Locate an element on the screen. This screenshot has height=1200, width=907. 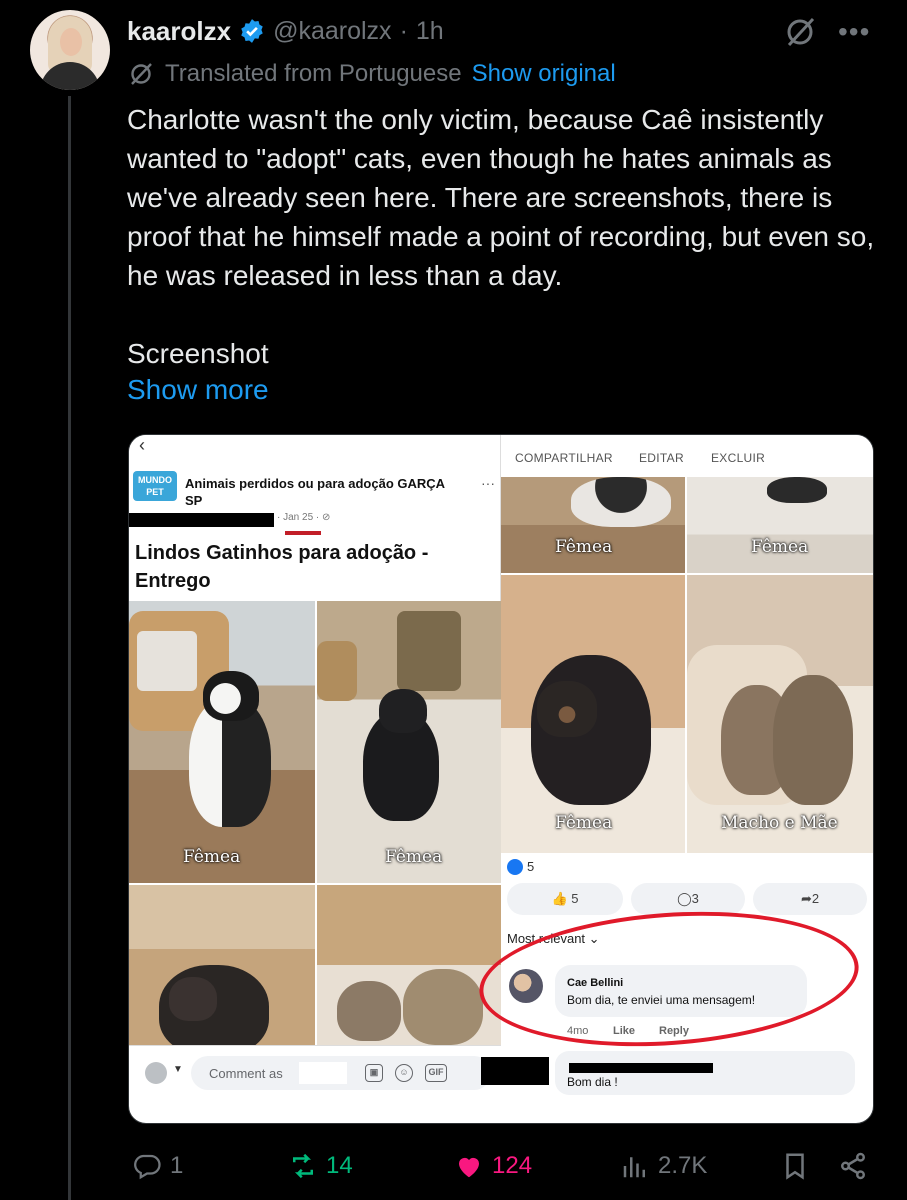
repost-icon is located at coordinates (303, 1166).